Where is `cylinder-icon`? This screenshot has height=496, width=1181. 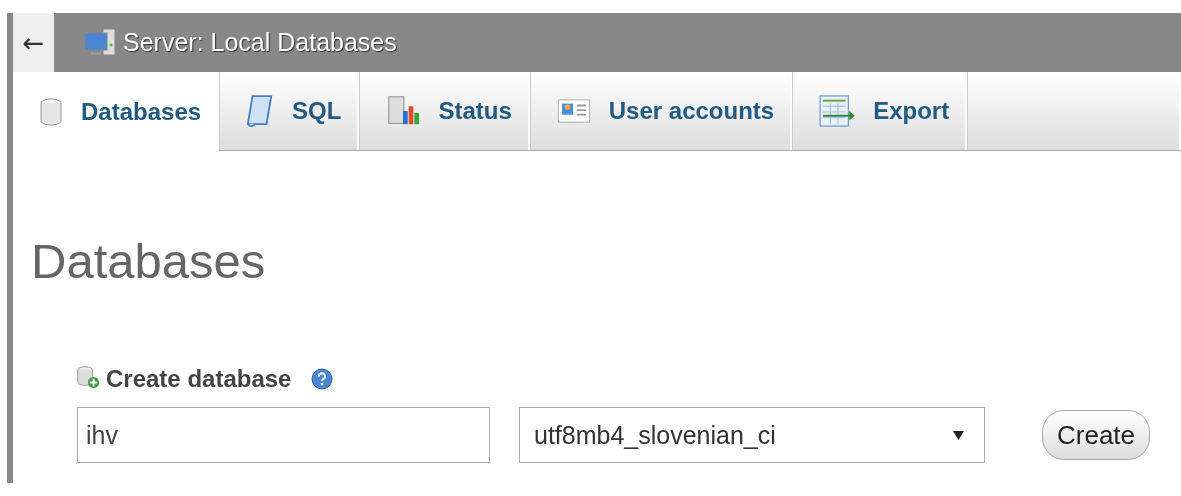 cylinder-icon is located at coordinates (51, 111).